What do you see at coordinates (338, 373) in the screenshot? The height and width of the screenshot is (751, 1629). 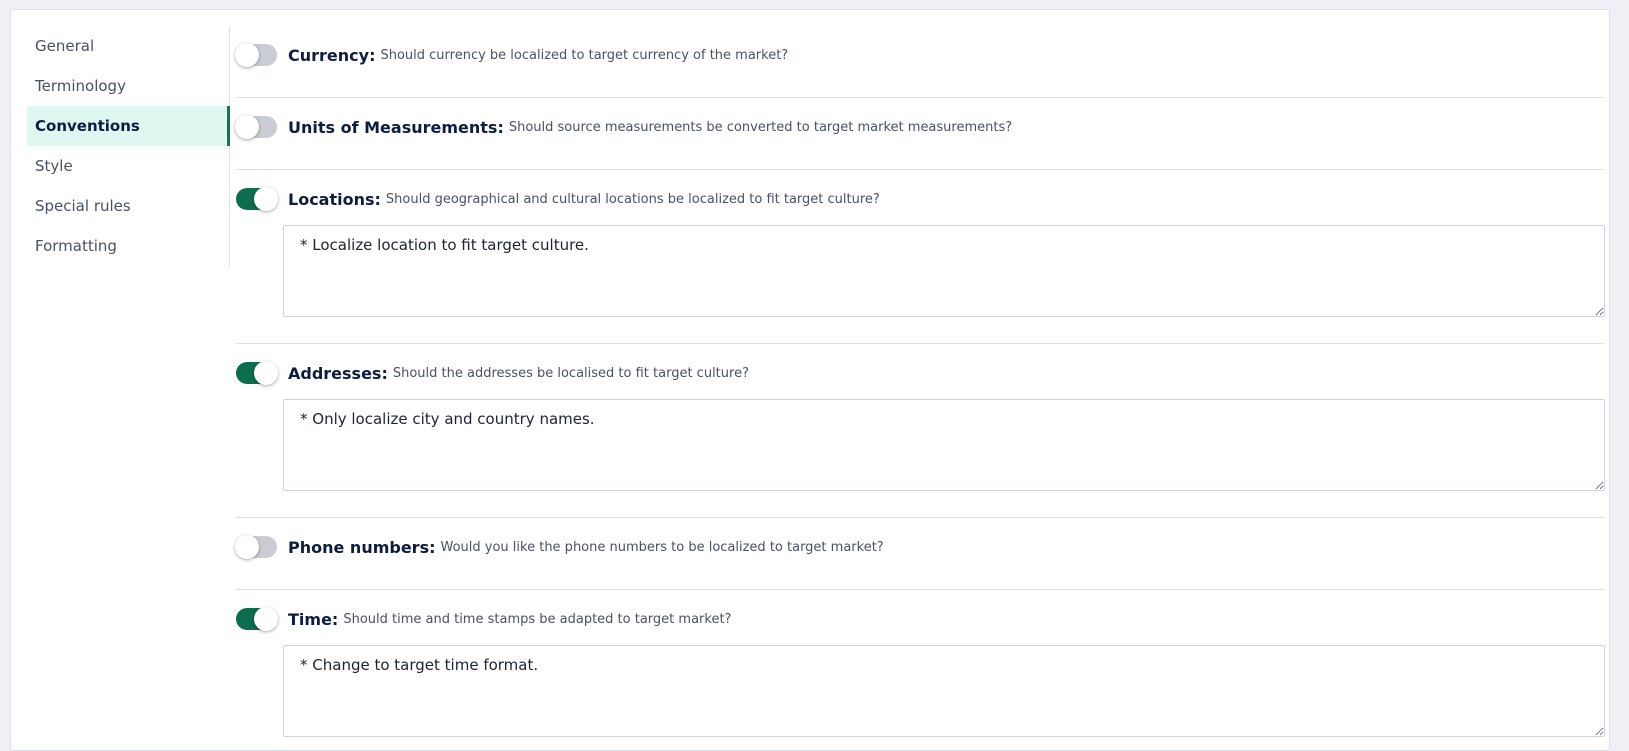 I see `addresses-label: Addresses:` at bounding box center [338, 373].